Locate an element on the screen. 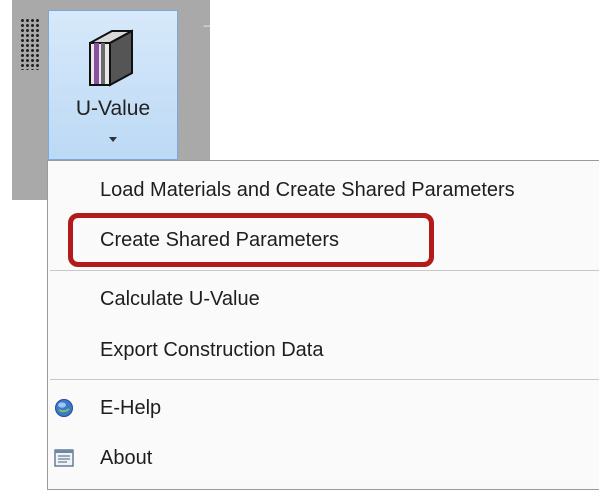 The height and width of the screenshot is (490, 599). panel-expander-icon: – is located at coordinates (207, 25).